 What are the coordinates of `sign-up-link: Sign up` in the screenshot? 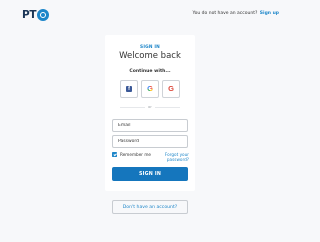 It's located at (269, 13).